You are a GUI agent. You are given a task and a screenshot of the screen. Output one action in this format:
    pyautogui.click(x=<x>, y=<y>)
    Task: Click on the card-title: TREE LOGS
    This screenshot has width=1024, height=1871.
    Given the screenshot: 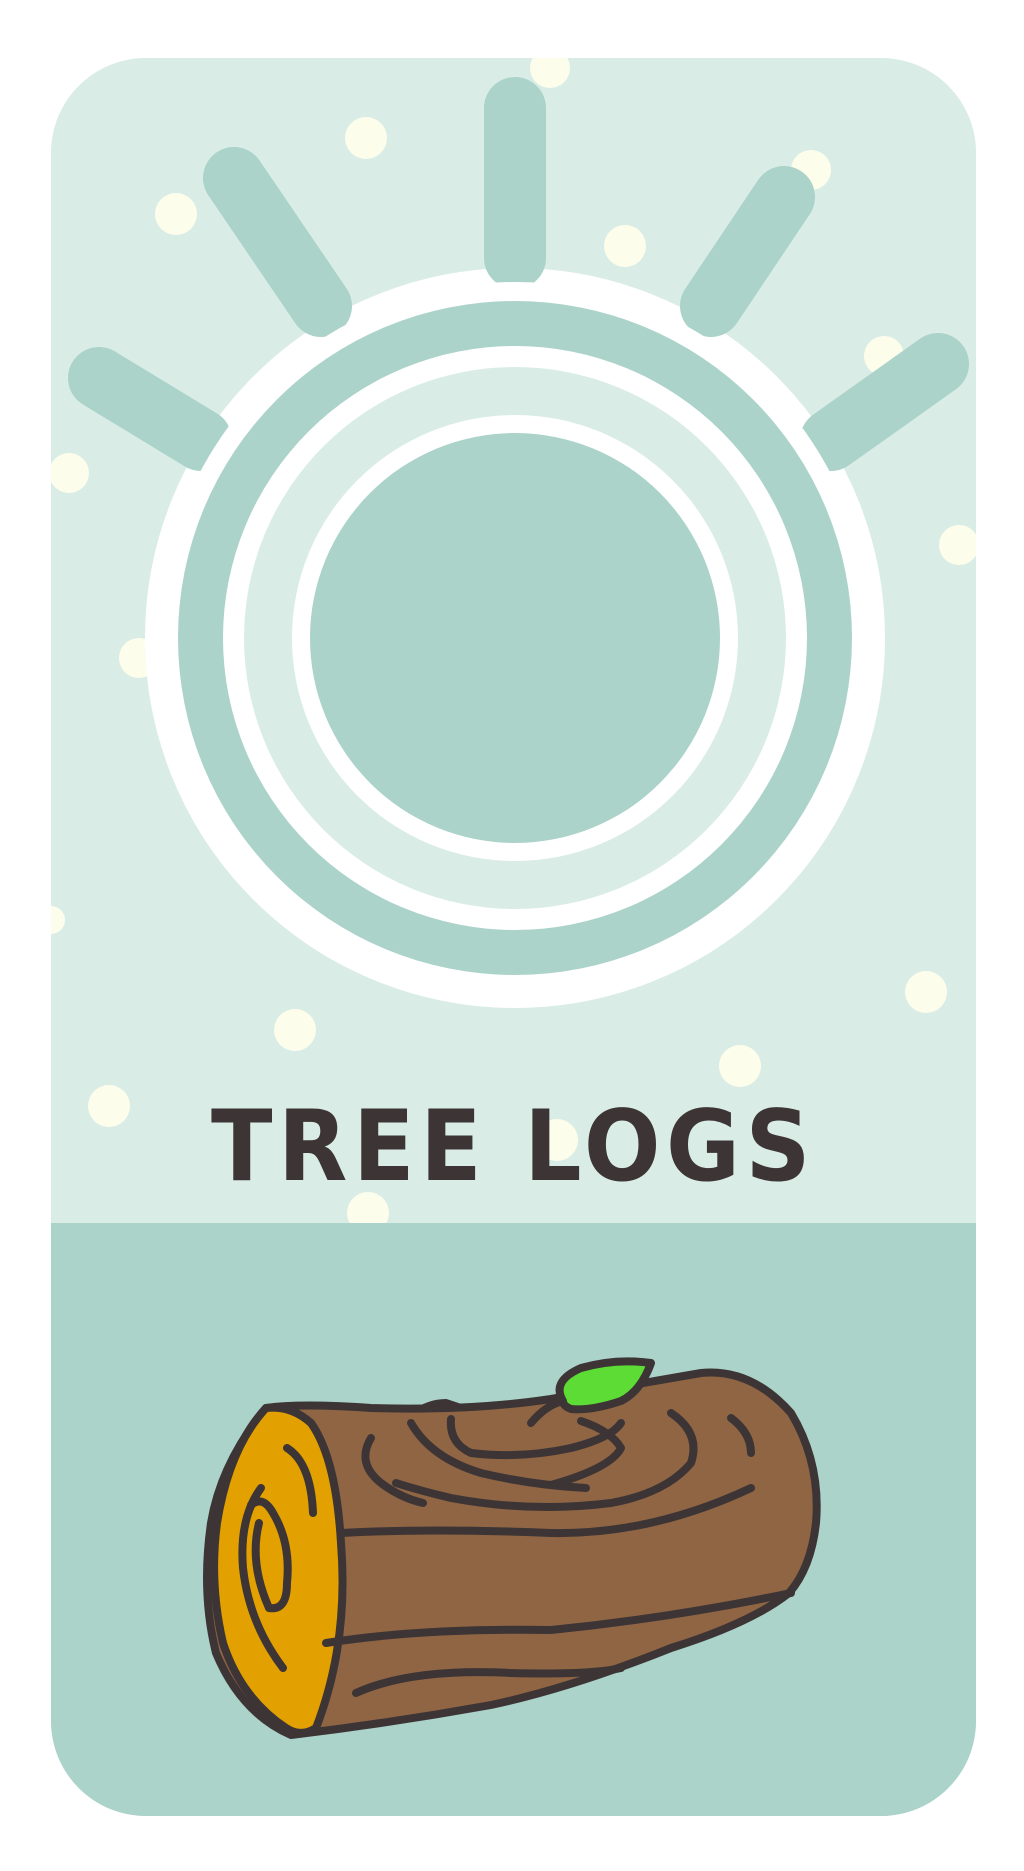 What is the action you would take?
    pyautogui.click(x=513, y=1147)
    